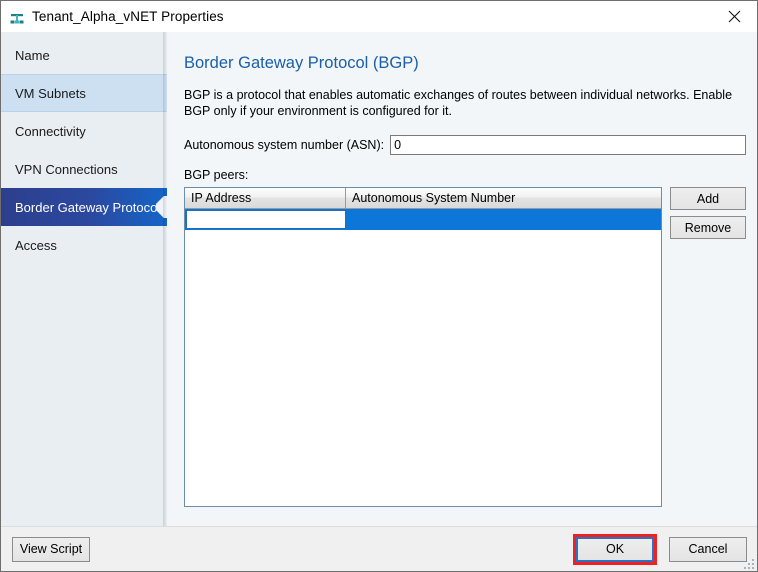 The height and width of the screenshot is (572, 758). I want to click on asn-row: Autonomous system number (ASN):, so click(465, 145).